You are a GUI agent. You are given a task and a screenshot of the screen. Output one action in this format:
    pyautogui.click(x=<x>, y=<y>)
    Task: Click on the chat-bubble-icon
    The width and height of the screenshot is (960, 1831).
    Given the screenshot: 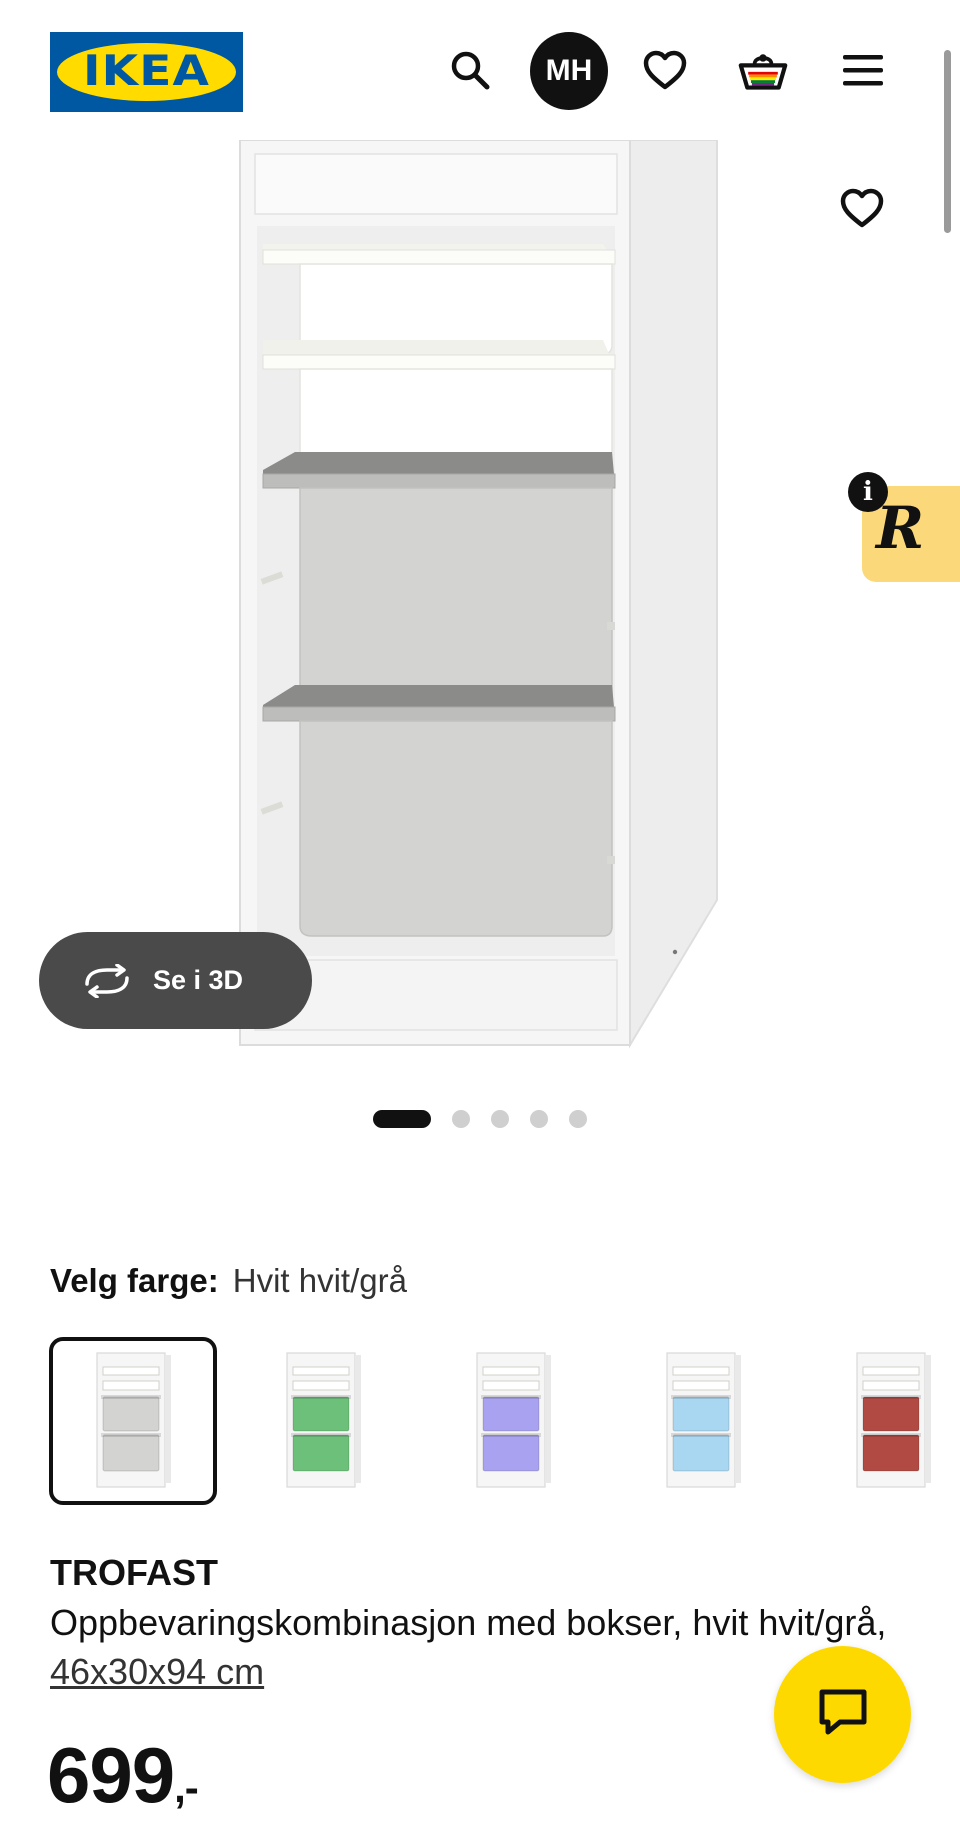 What is the action you would take?
    pyautogui.click(x=843, y=1714)
    